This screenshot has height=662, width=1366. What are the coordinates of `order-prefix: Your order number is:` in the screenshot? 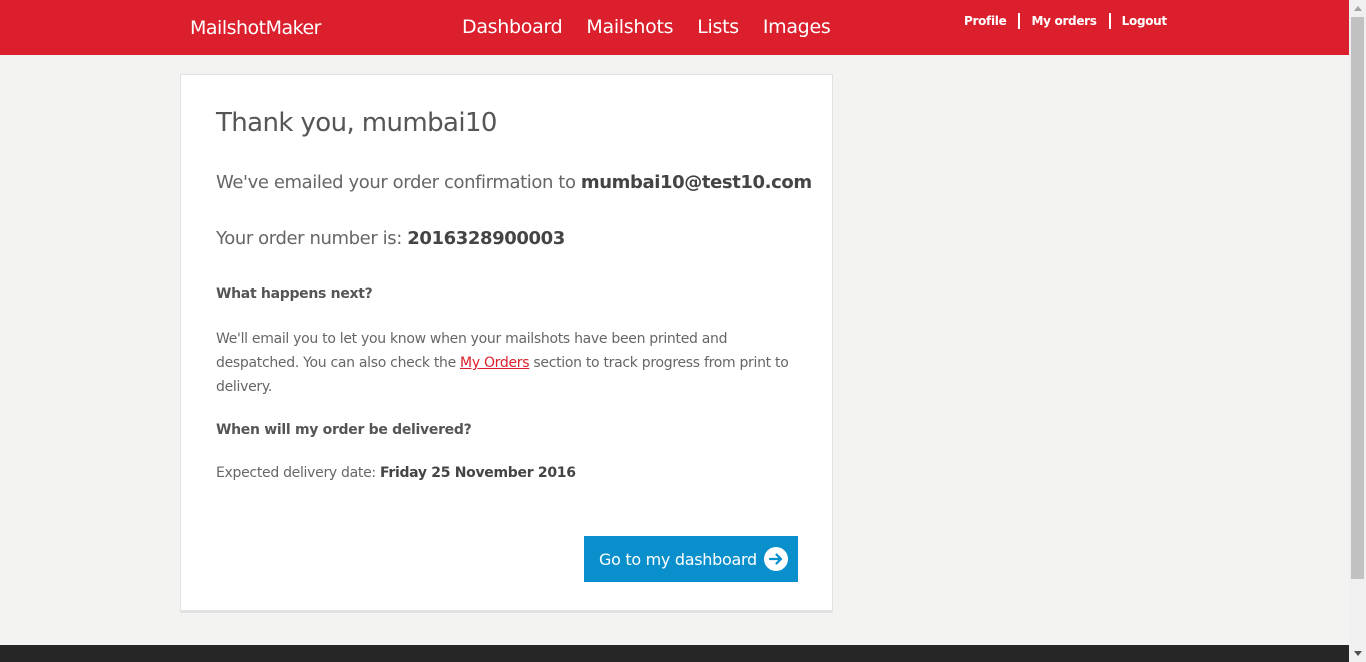 It's located at (312, 238).